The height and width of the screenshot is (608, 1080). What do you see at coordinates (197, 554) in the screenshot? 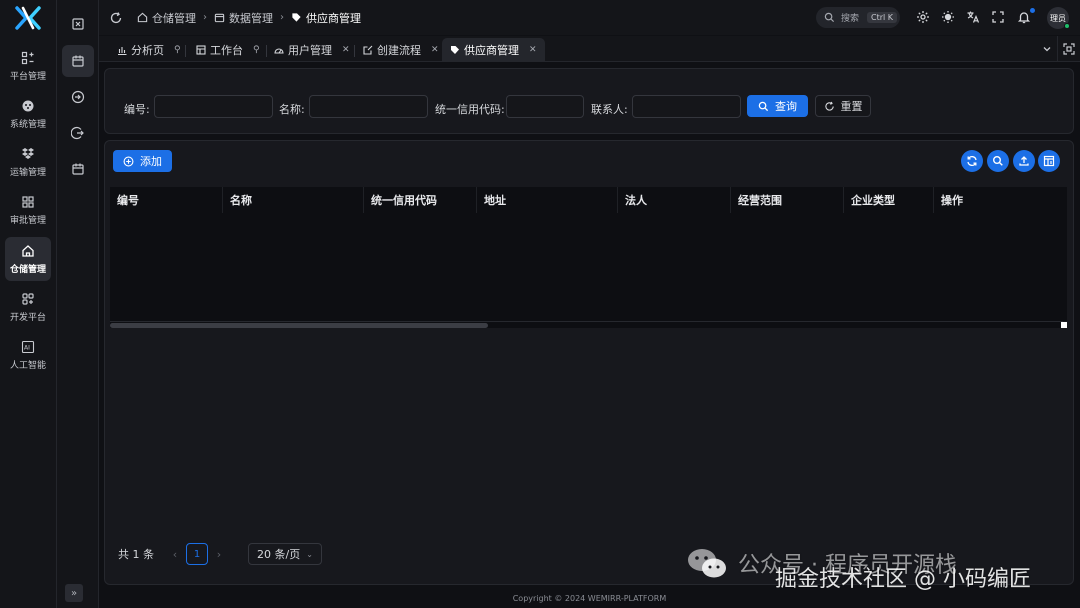
I see `page-number-current: 1` at bounding box center [197, 554].